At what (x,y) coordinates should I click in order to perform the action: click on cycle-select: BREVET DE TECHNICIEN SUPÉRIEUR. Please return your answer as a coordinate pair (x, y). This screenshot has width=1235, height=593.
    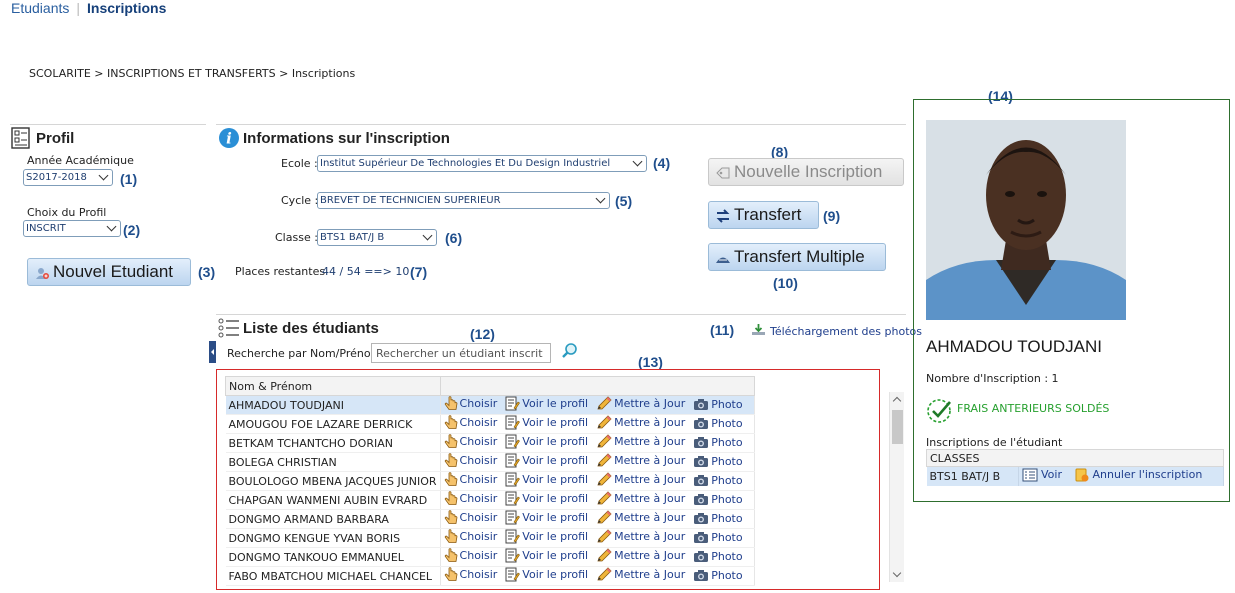
    Looking at the image, I should click on (463, 200).